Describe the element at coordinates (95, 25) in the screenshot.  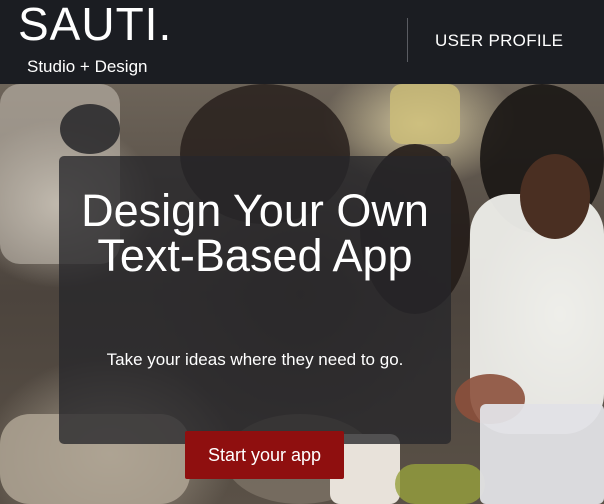
I see `brand-logo: SAUTI.` at that location.